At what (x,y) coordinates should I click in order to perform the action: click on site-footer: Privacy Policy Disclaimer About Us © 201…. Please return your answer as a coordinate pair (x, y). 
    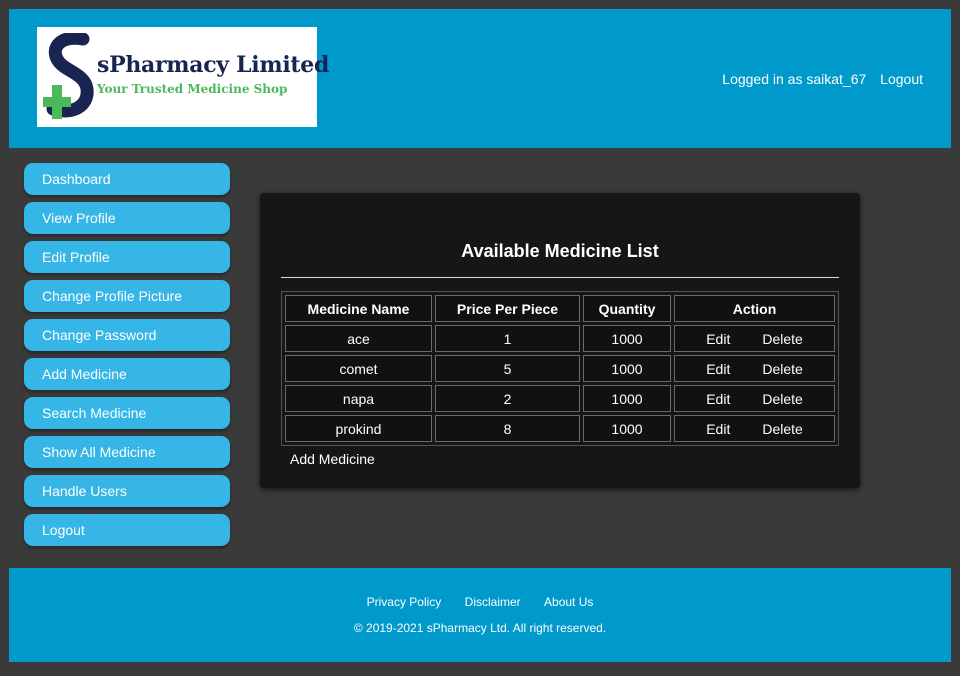
    Looking at the image, I should click on (480, 615).